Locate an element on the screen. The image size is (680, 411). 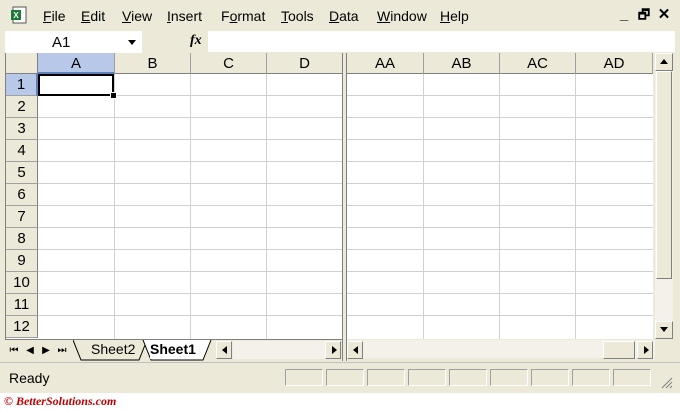
insert-function-icon: fx is located at coordinates (196, 41).